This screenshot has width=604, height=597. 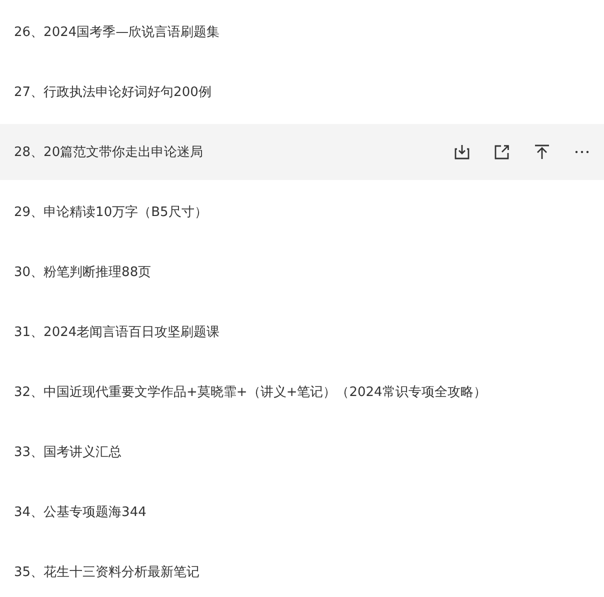 I want to click on file-title: 27、行政执法申论好词好句200例, so click(x=113, y=92).